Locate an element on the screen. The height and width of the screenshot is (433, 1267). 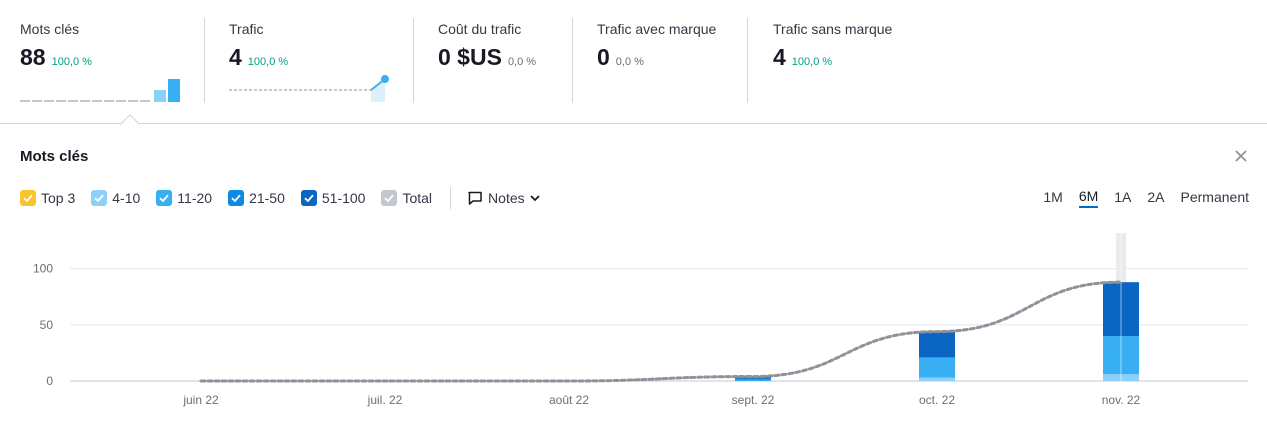
legend-51-100: 51-100 is located at coordinates (333, 198).